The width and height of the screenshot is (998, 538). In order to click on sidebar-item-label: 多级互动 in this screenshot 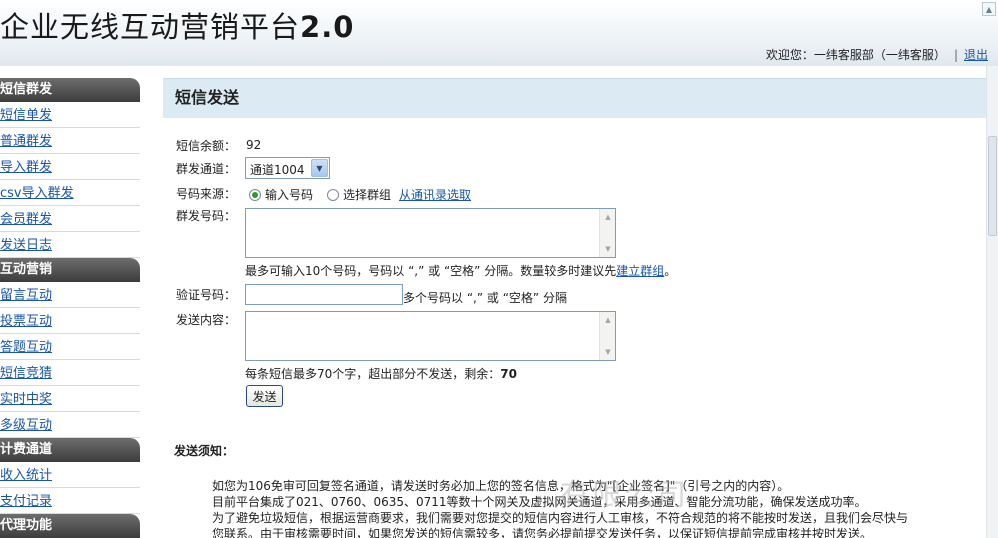, I will do `click(26, 425)`.